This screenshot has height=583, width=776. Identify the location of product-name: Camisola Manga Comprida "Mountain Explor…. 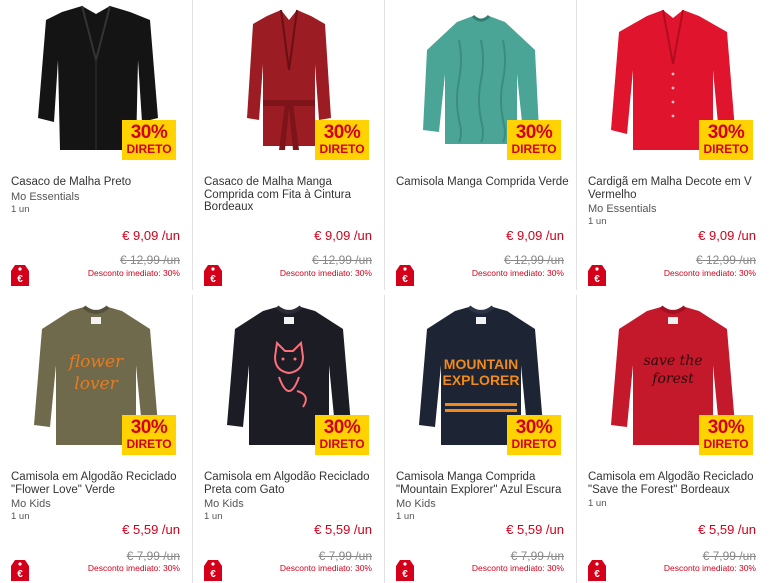
(484, 483).